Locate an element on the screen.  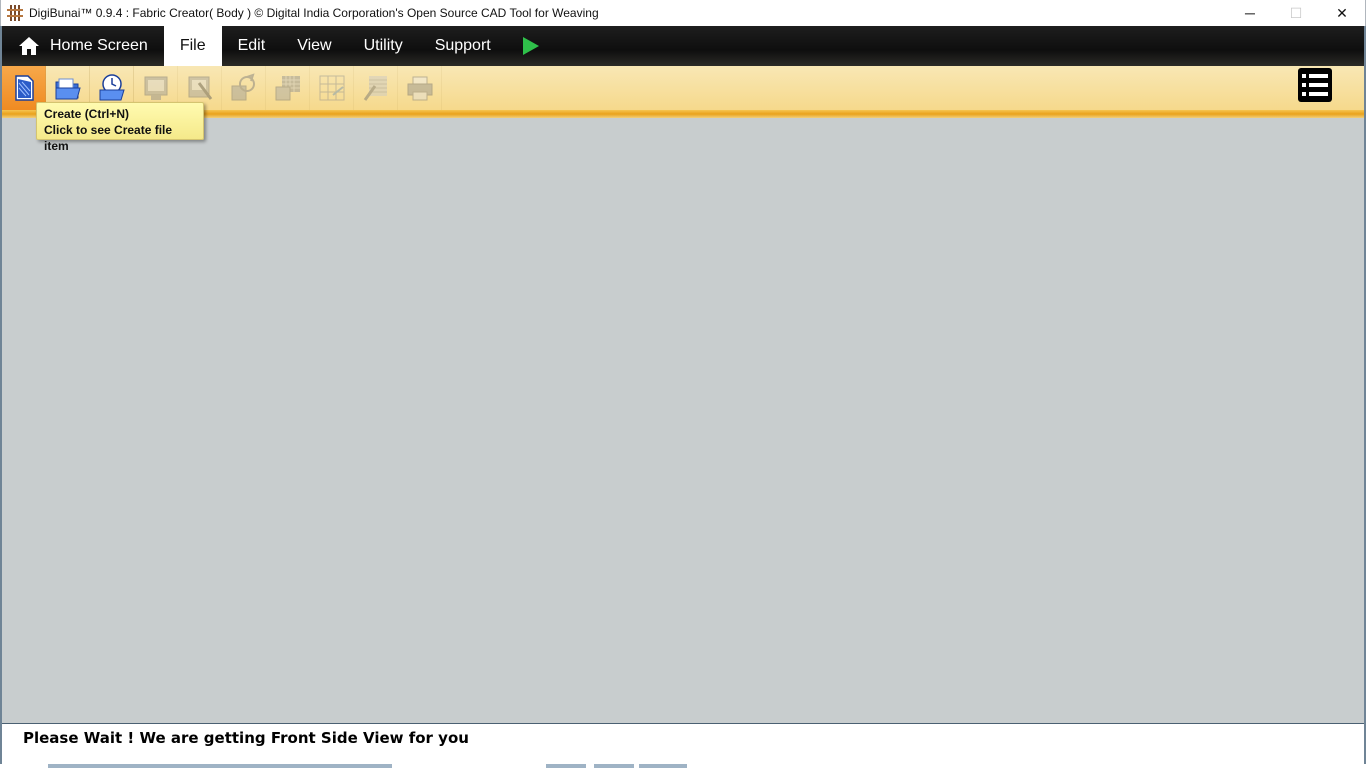
recent-files-icon is located at coordinates (112, 87).